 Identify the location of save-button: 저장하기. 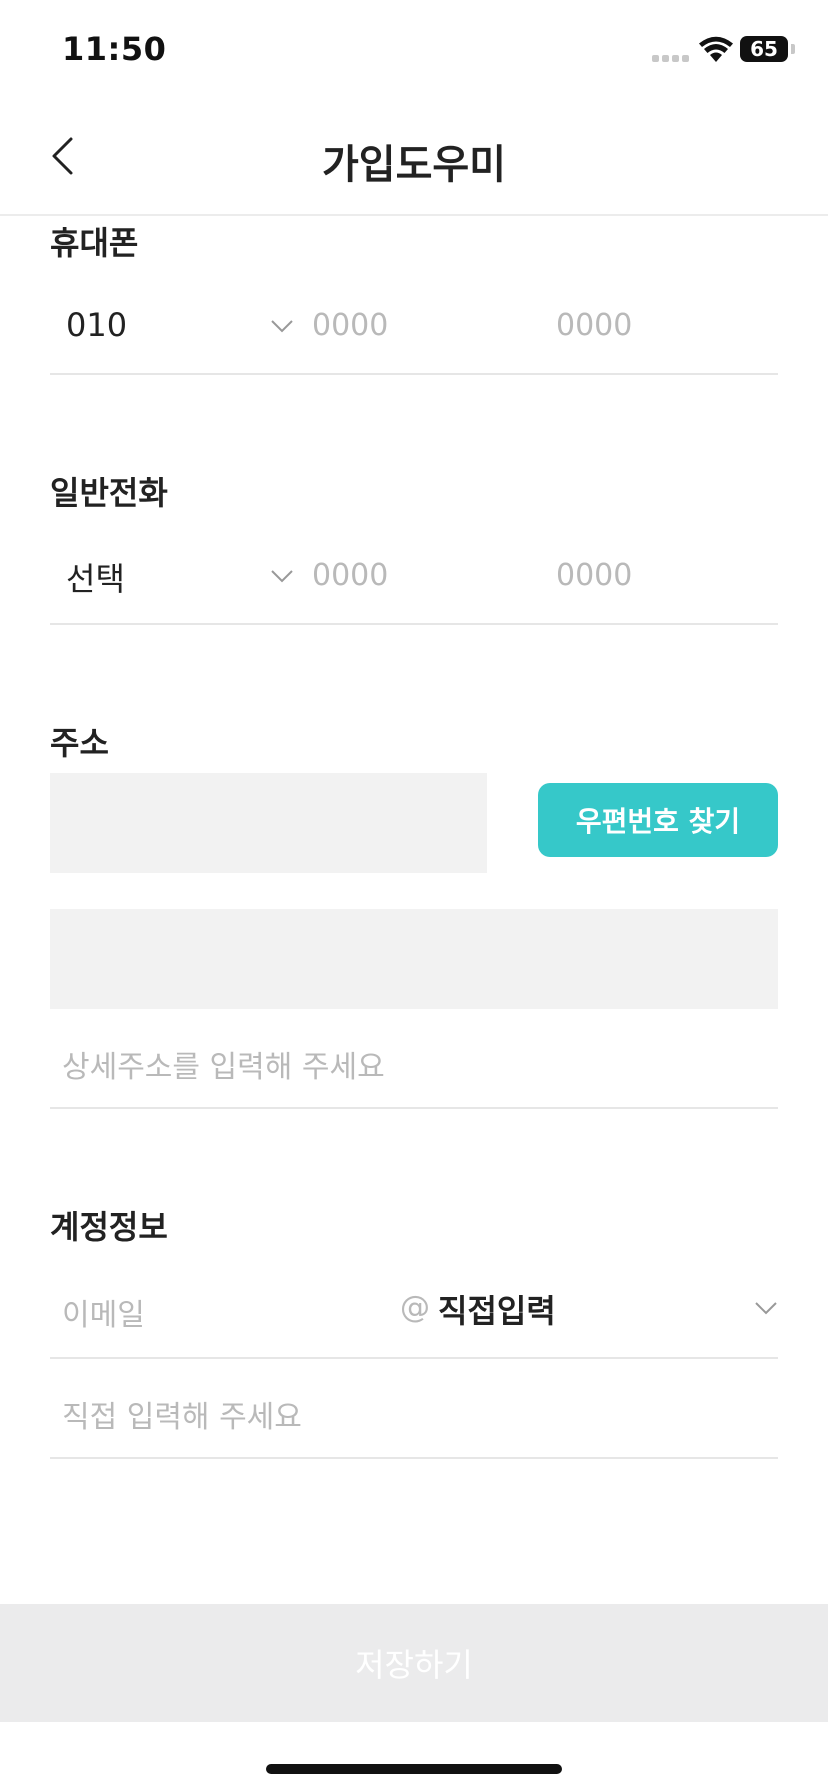
(414, 1663).